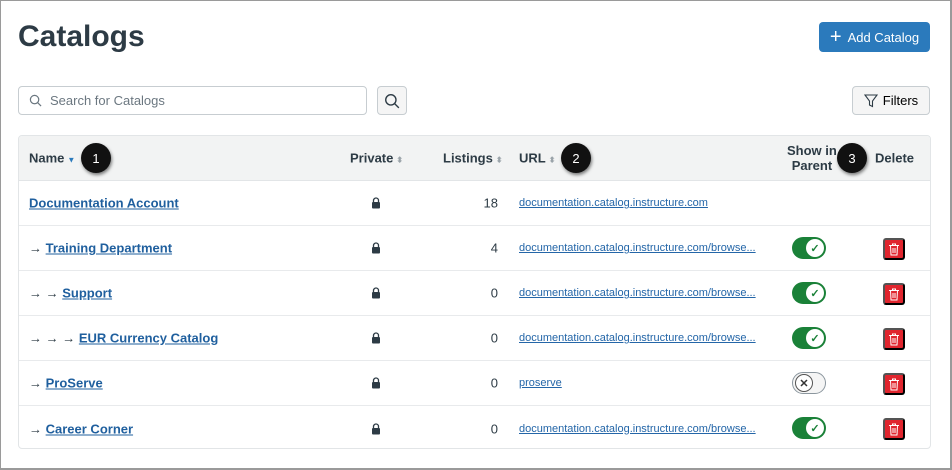 The image size is (952, 470). I want to click on header-delete: Delete, so click(895, 158).